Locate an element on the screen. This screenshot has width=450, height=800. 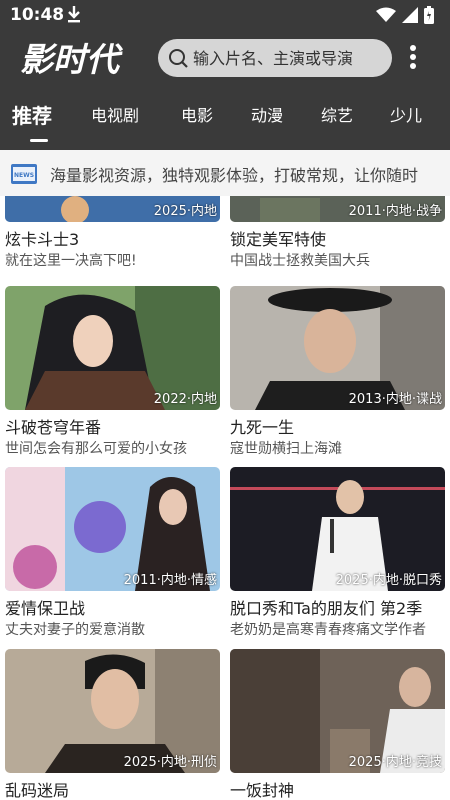
video-subtitle: 世间怎会有那么可爱的小女孩 is located at coordinates (96, 449).